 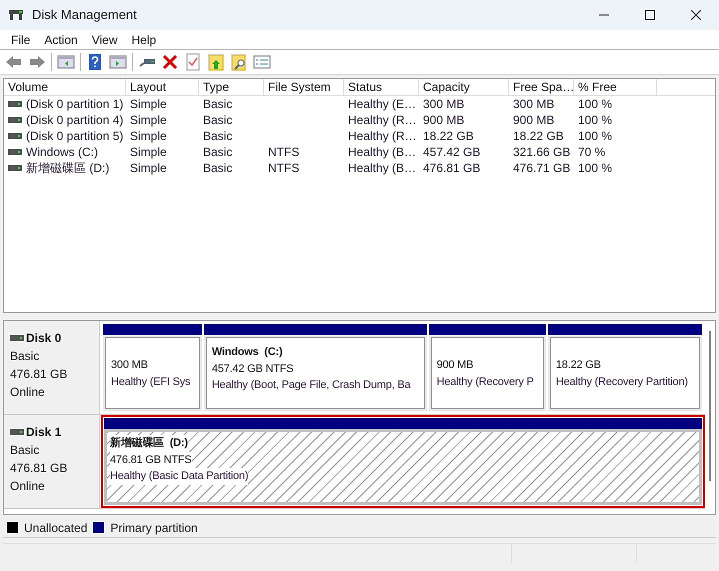 I want to click on menu-item: File, so click(x=21, y=39).